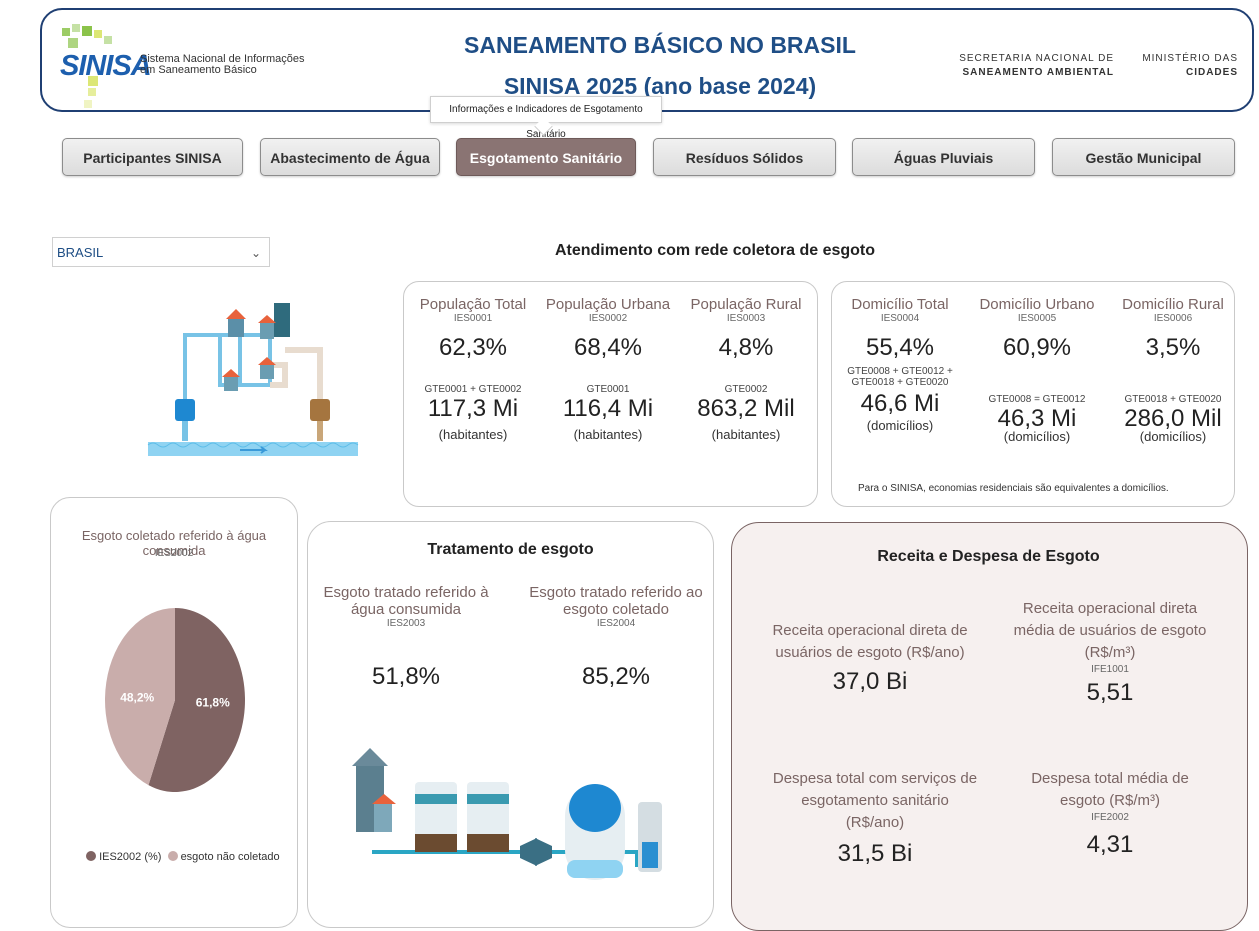 This screenshot has height=931, width=1259. I want to click on kpi-code: IES0001, so click(473, 318).